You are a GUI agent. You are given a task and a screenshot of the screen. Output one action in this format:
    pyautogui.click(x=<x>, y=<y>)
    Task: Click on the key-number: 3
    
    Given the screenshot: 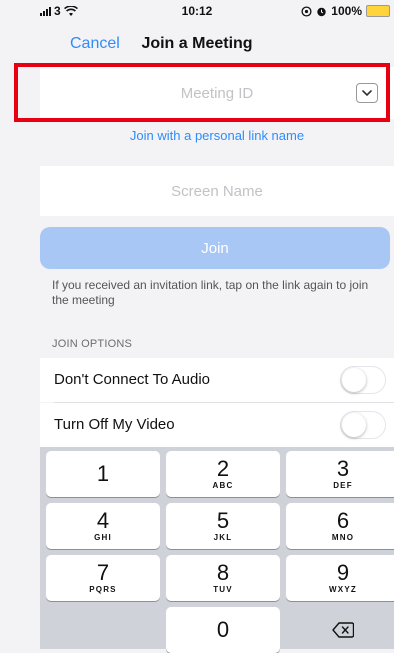 What is the action you would take?
    pyautogui.click(x=343, y=468)
    